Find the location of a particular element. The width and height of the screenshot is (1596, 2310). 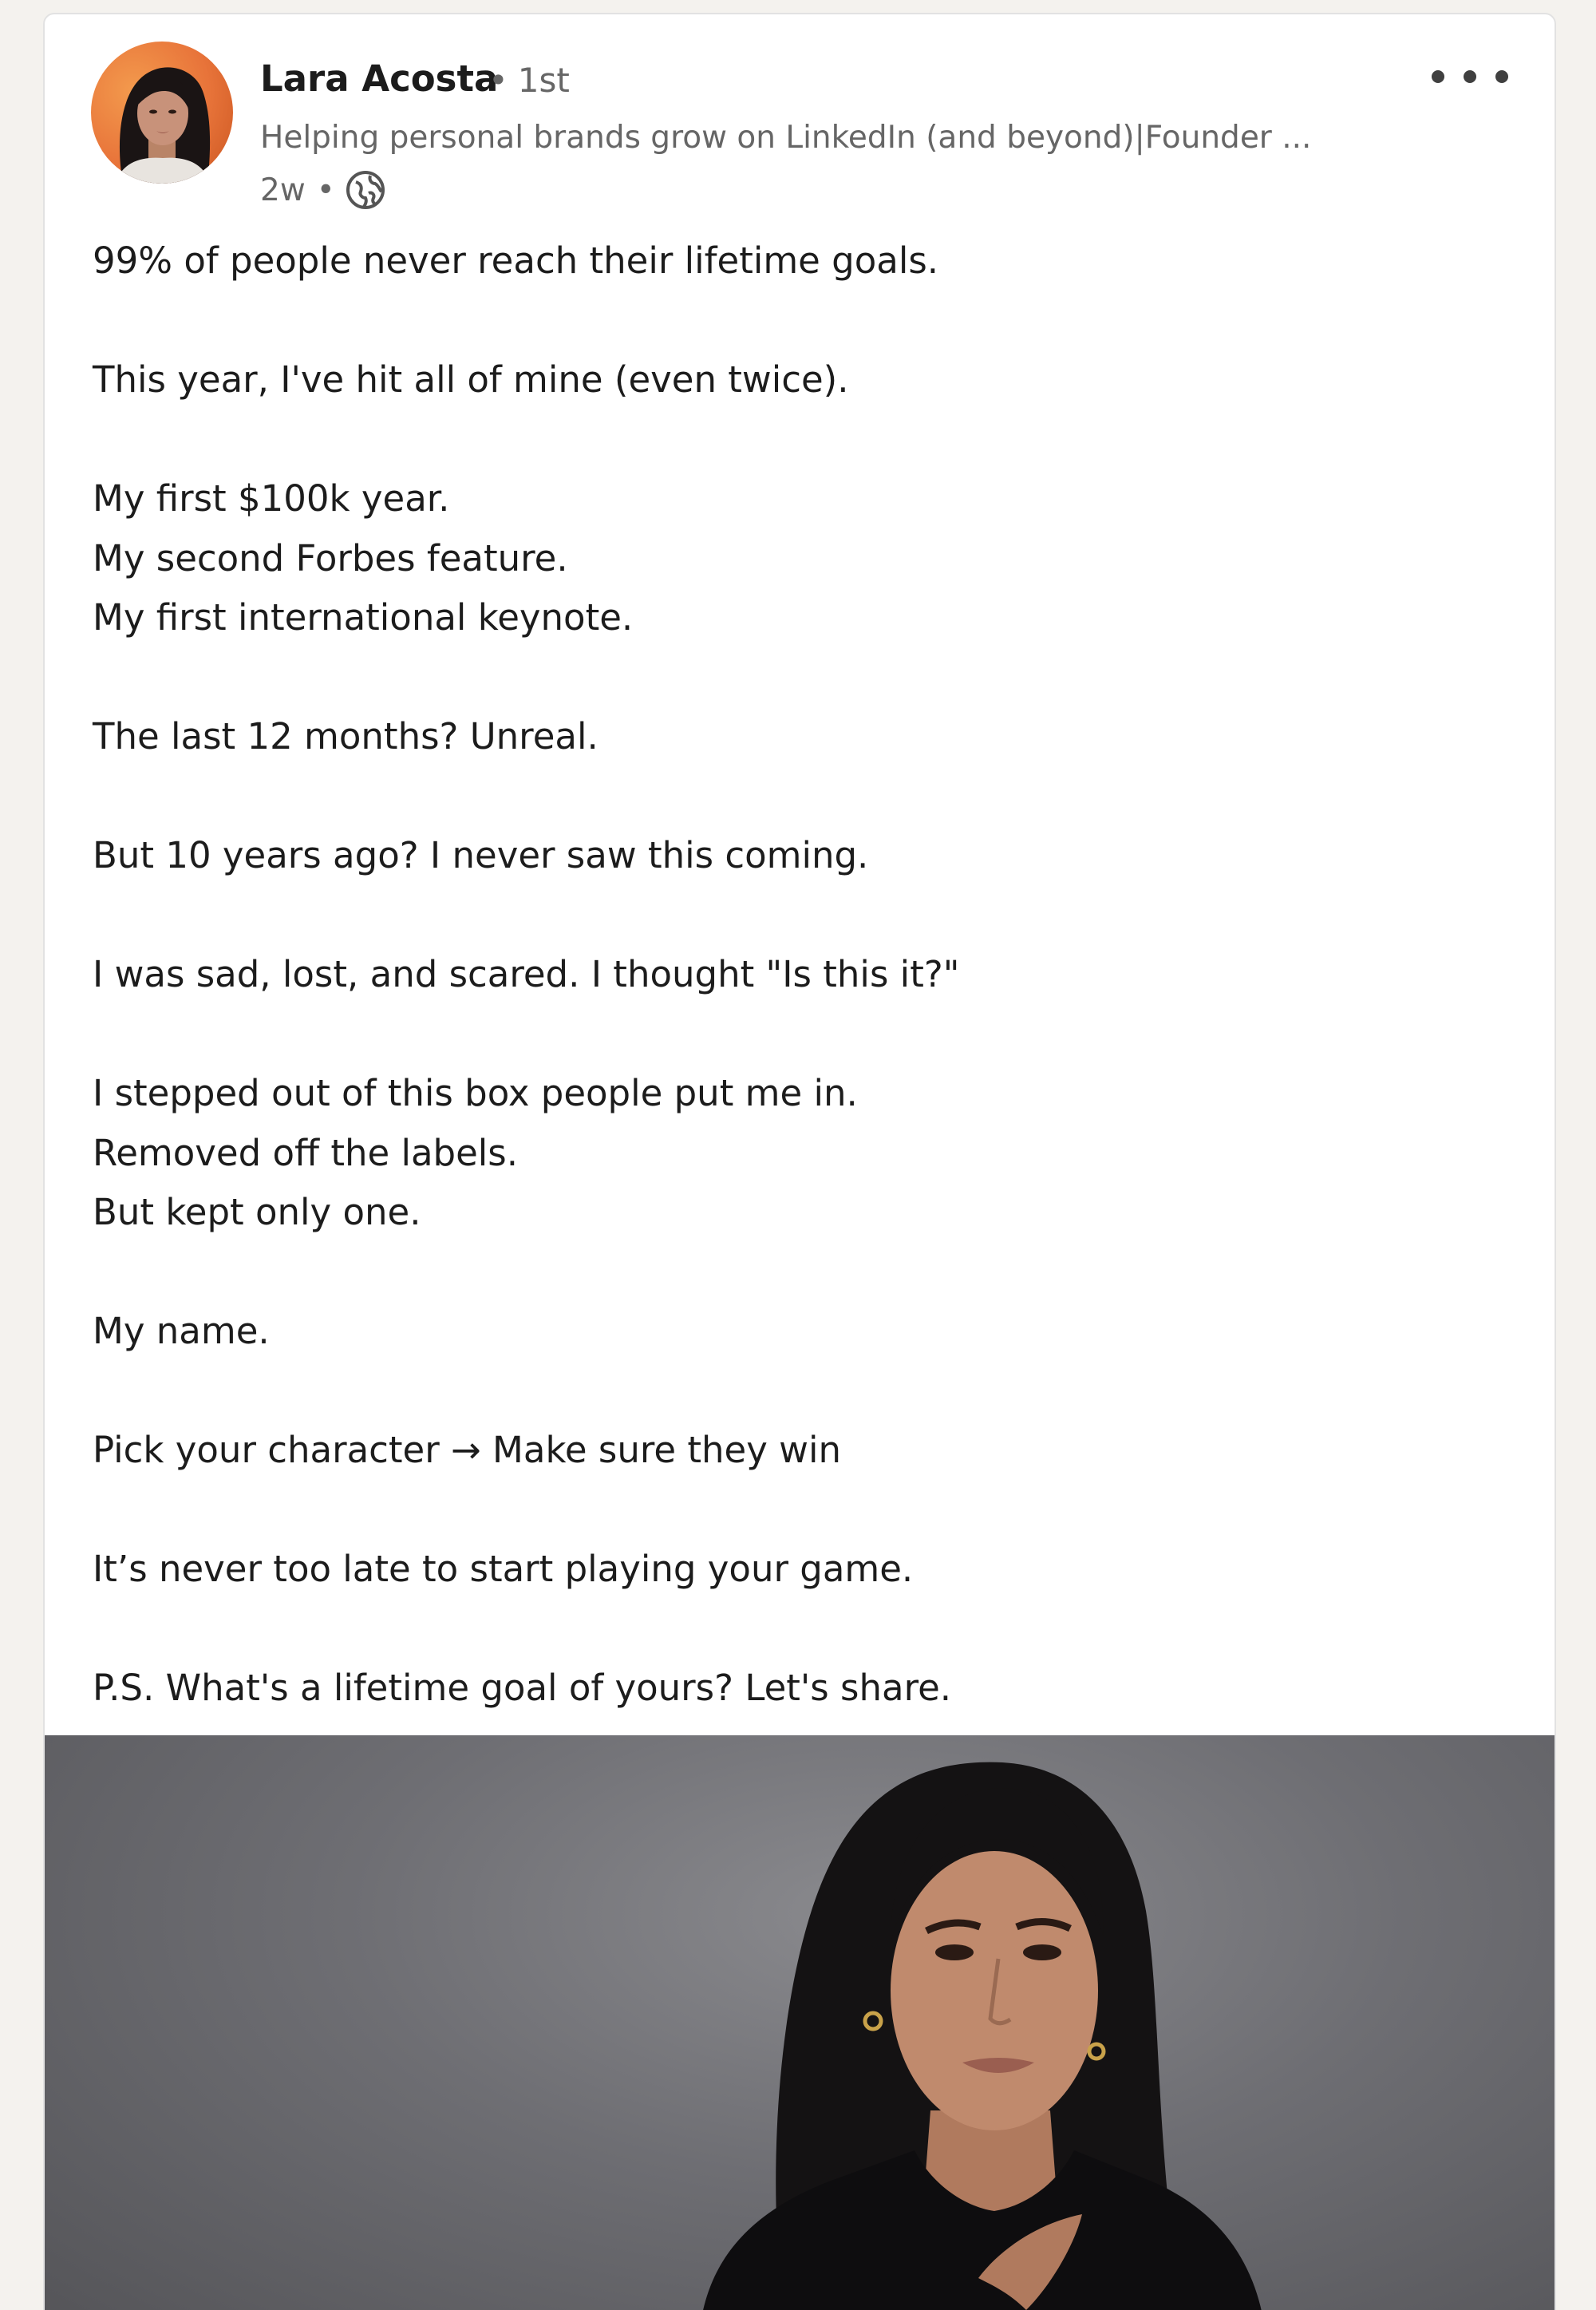

degree-label: 1st is located at coordinates (543, 80).